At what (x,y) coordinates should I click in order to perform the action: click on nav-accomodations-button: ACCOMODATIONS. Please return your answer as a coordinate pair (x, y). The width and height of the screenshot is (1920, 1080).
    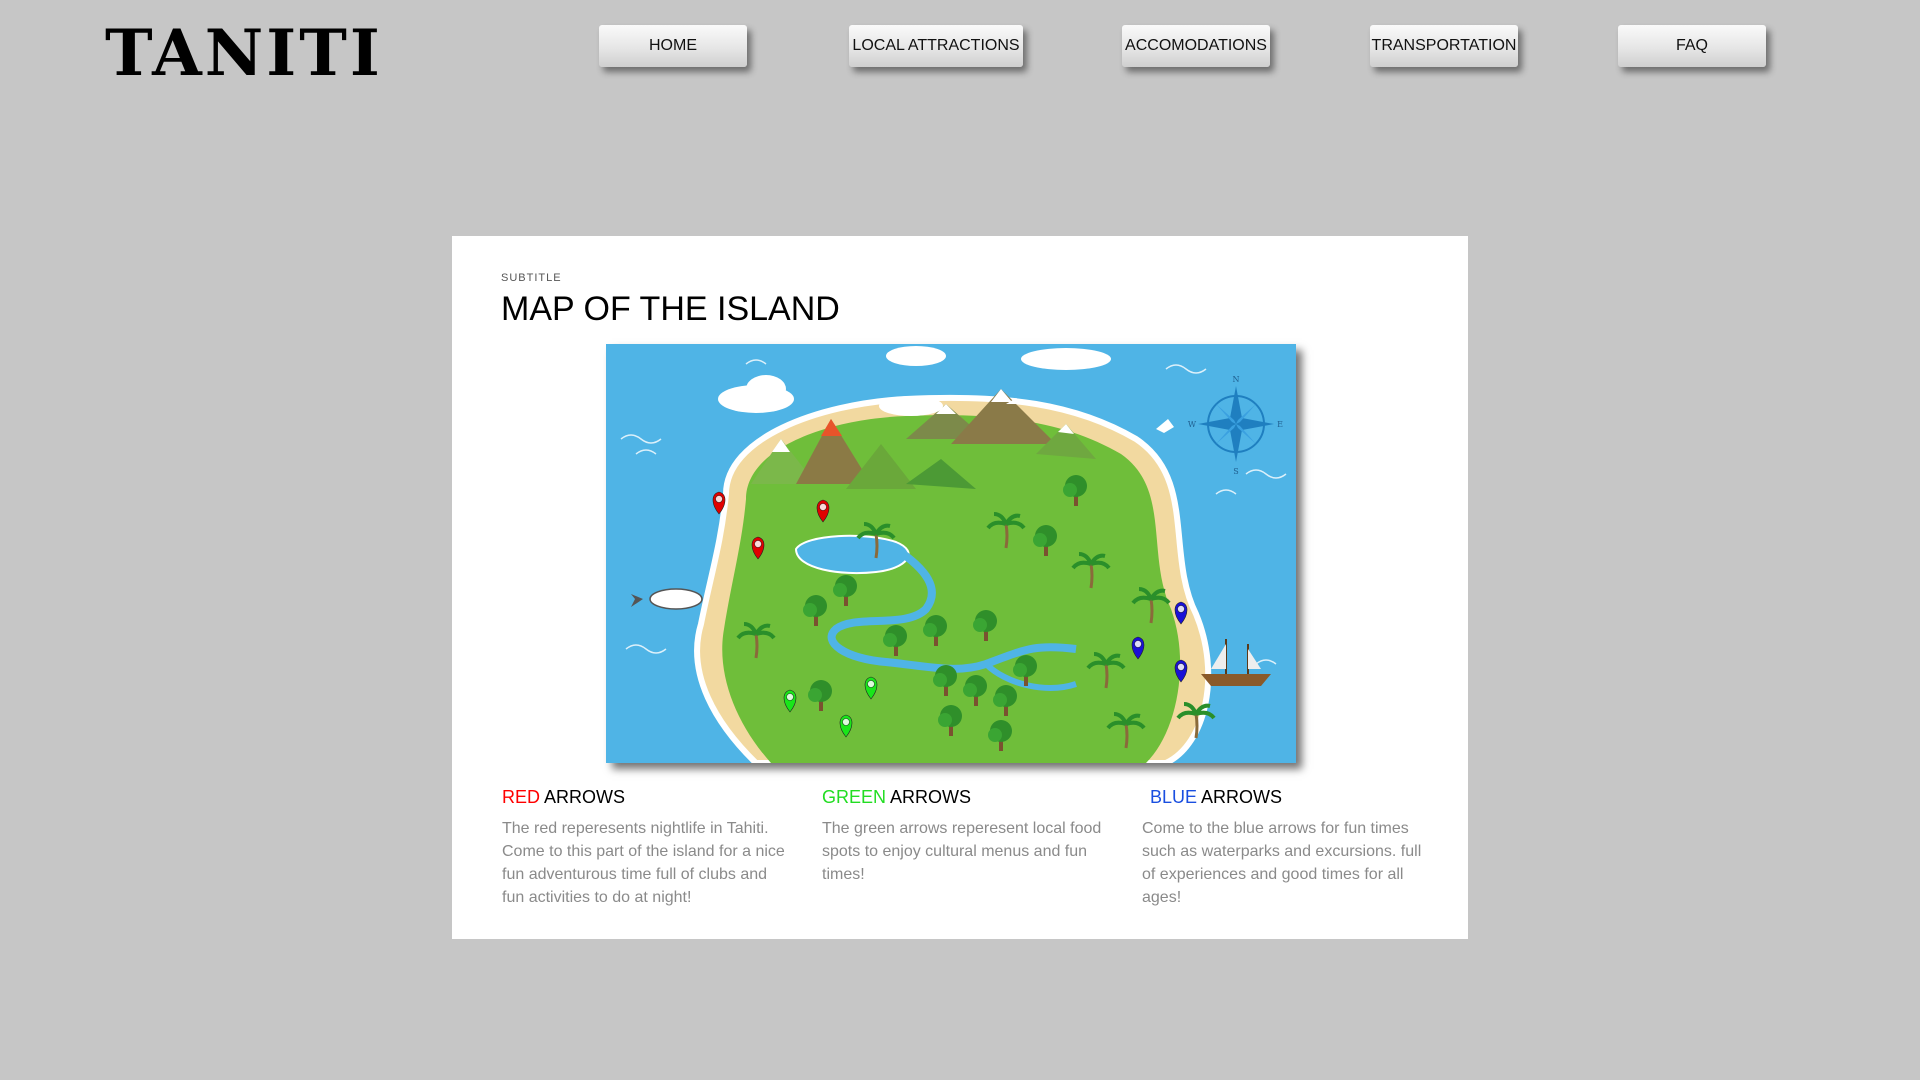
    Looking at the image, I should click on (1196, 46).